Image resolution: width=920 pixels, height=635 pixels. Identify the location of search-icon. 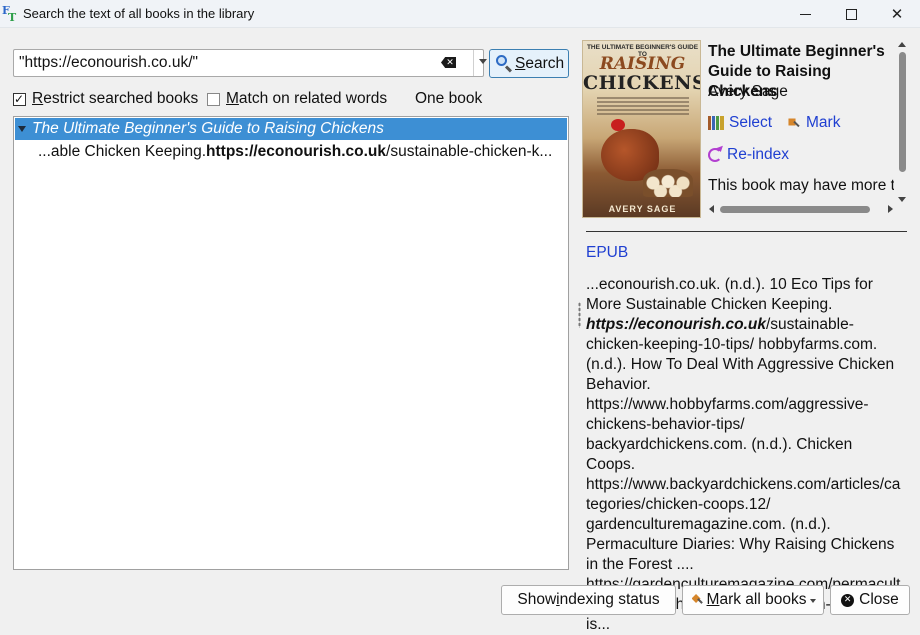
(504, 63).